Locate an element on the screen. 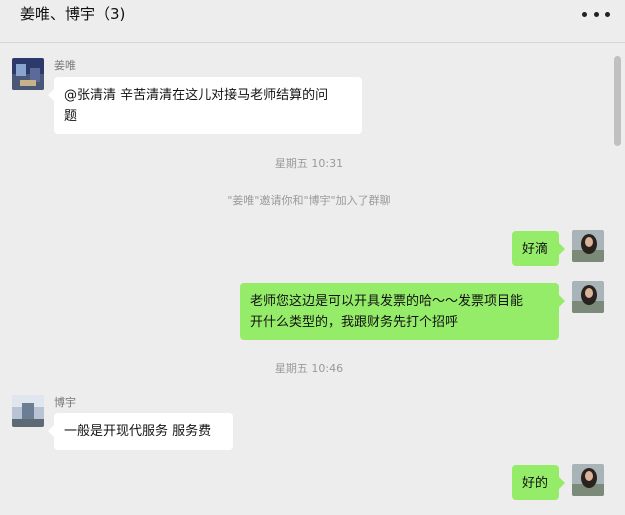 This screenshot has width=625, height=515. more-icon is located at coordinates (596, 14).